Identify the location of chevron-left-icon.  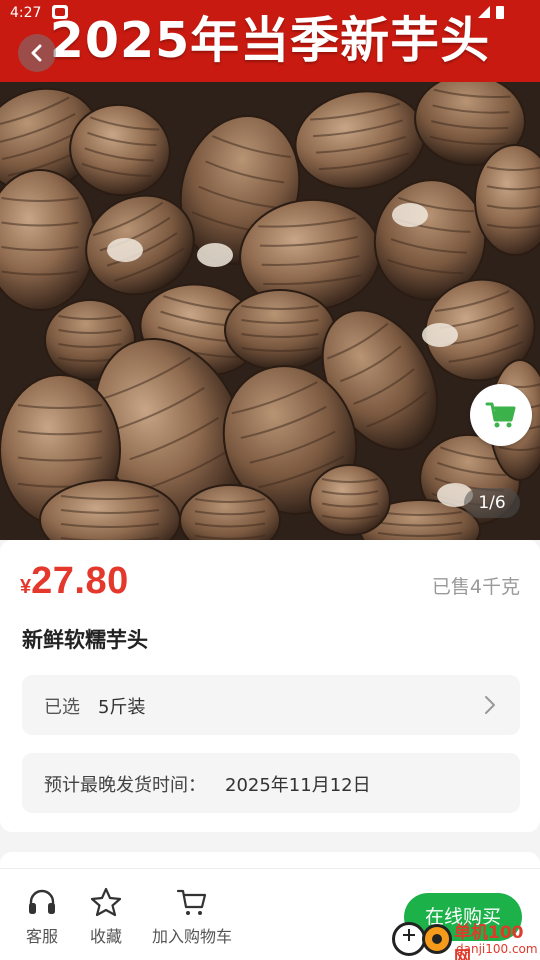
(36, 53).